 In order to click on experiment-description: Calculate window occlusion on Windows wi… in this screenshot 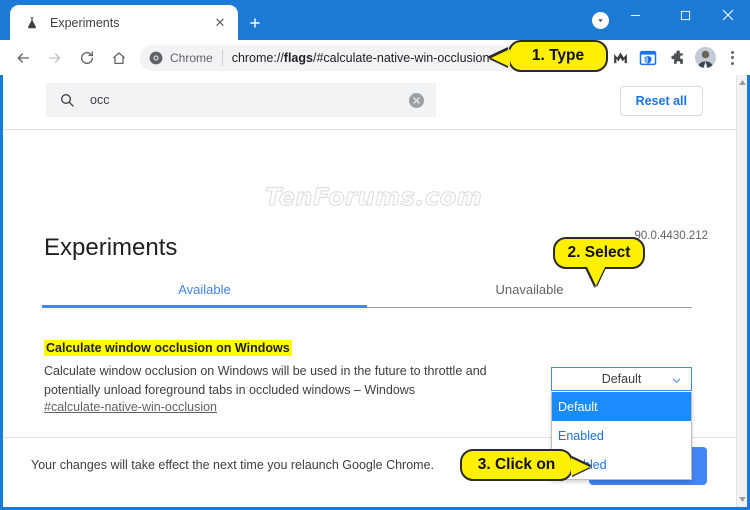, I will do `click(265, 380)`.